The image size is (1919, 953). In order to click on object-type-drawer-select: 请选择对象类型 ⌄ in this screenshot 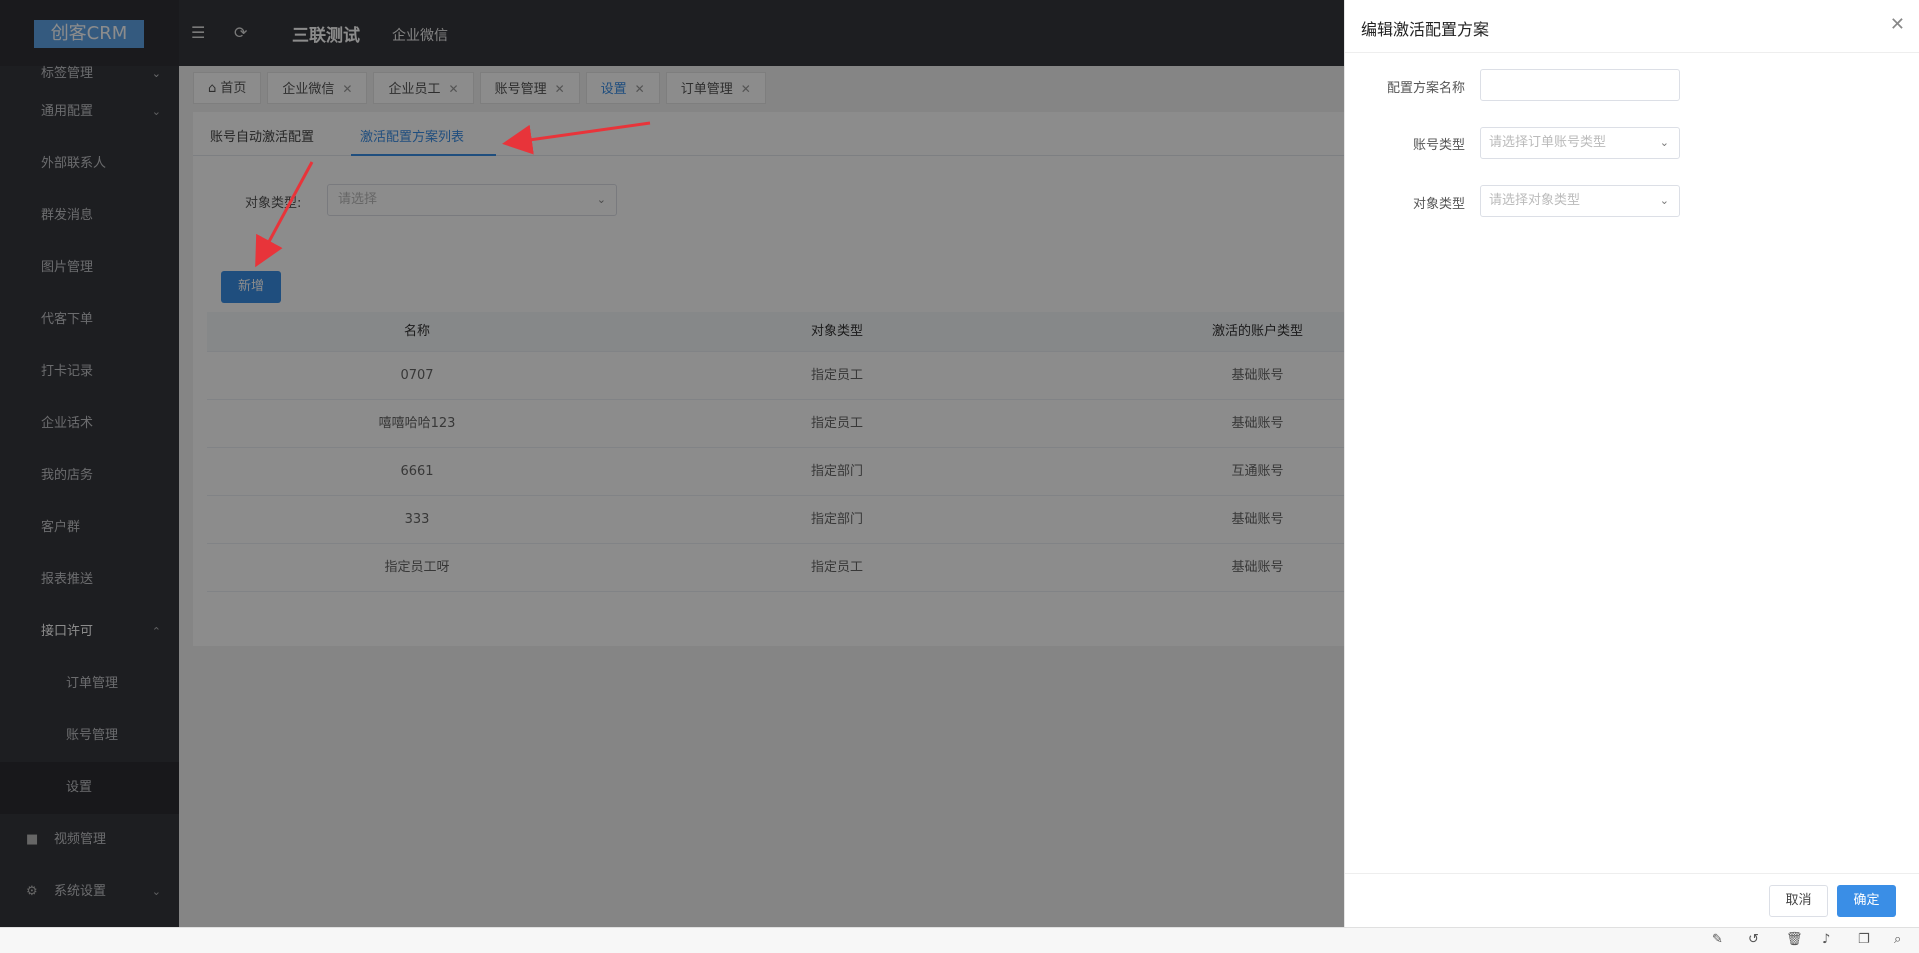, I will do `click(1580, 201)`.